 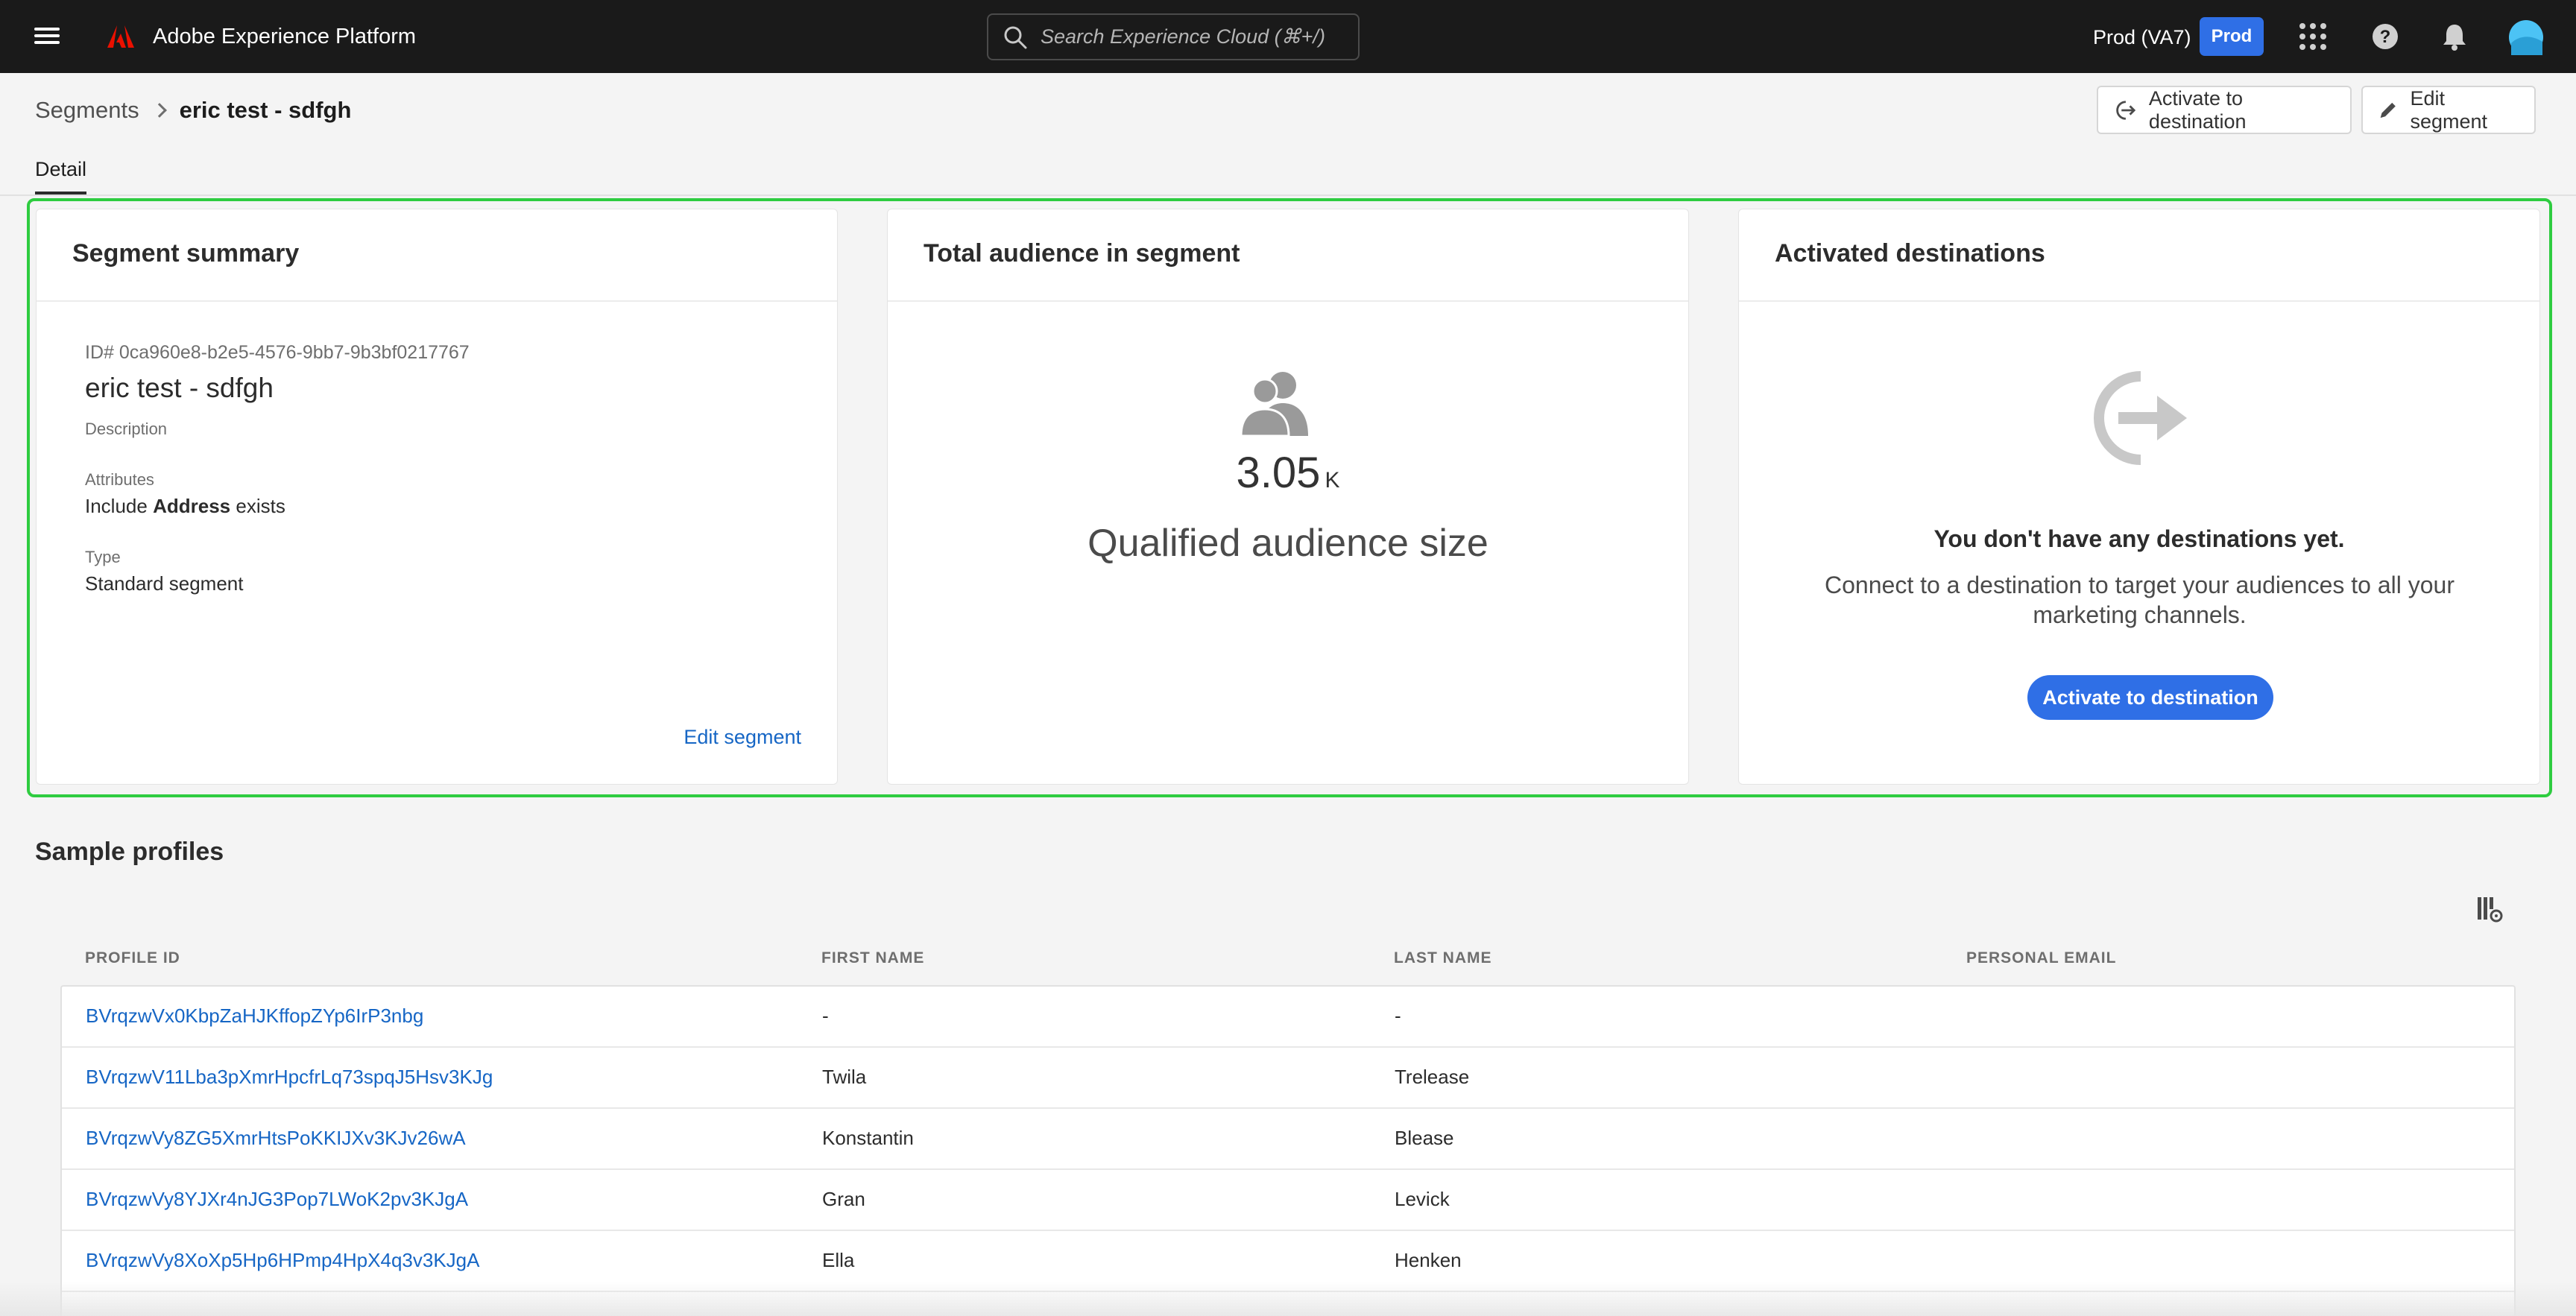 I want to click on total-audience-title: Total audience in segment, so click(x=1082, y=254).